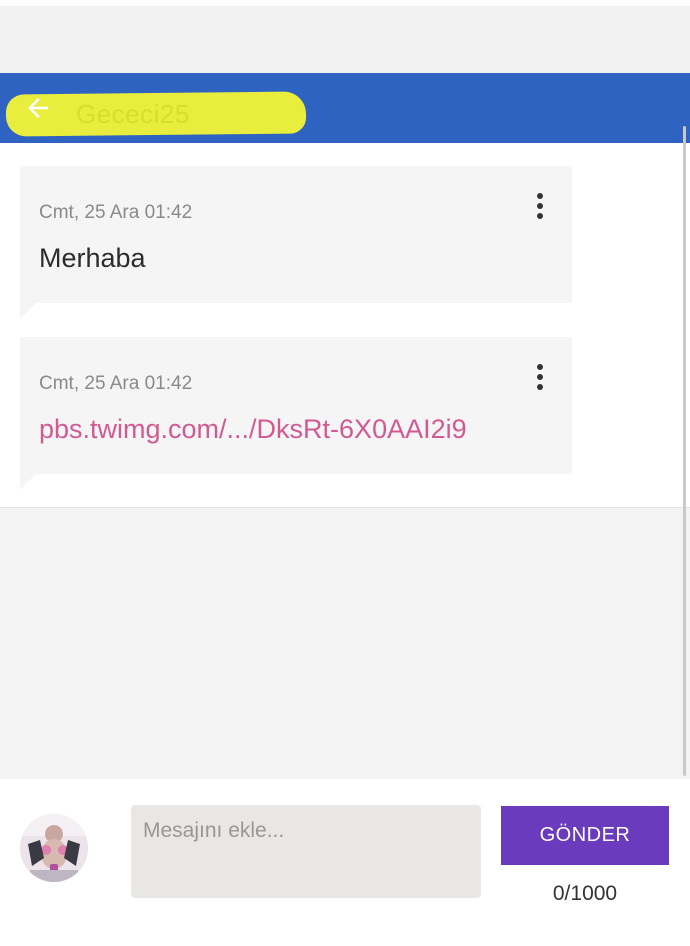 The image size is (690, 946). I want to click on character-counter: 0/1000, so click(585, 893).